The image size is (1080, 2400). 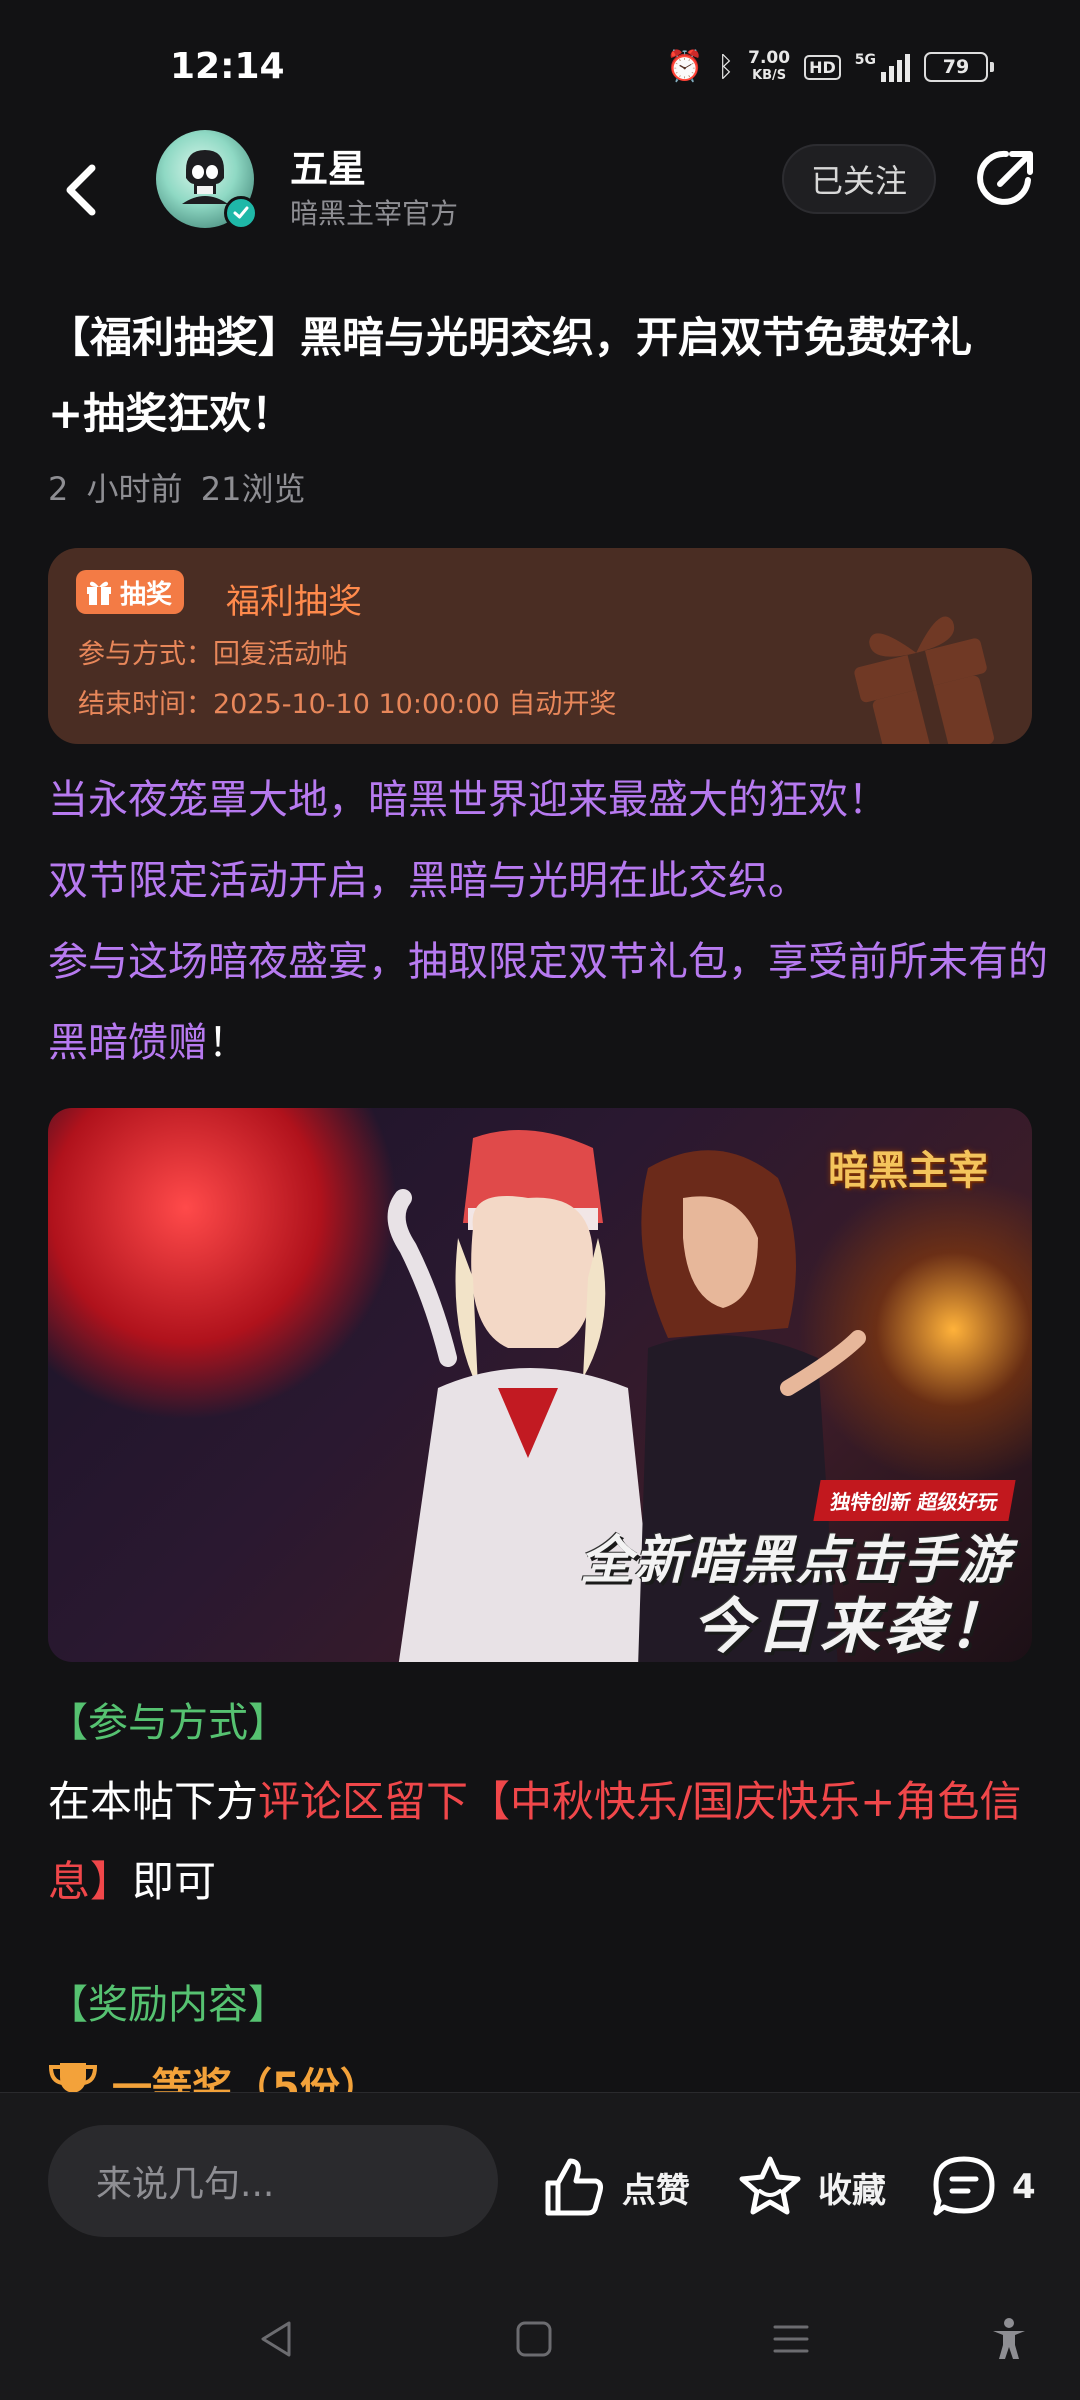 What do you see at coordinates (656, 2190) in the screenshot?
I see `like-label: 点赞` at bounding box center [656, 2190].